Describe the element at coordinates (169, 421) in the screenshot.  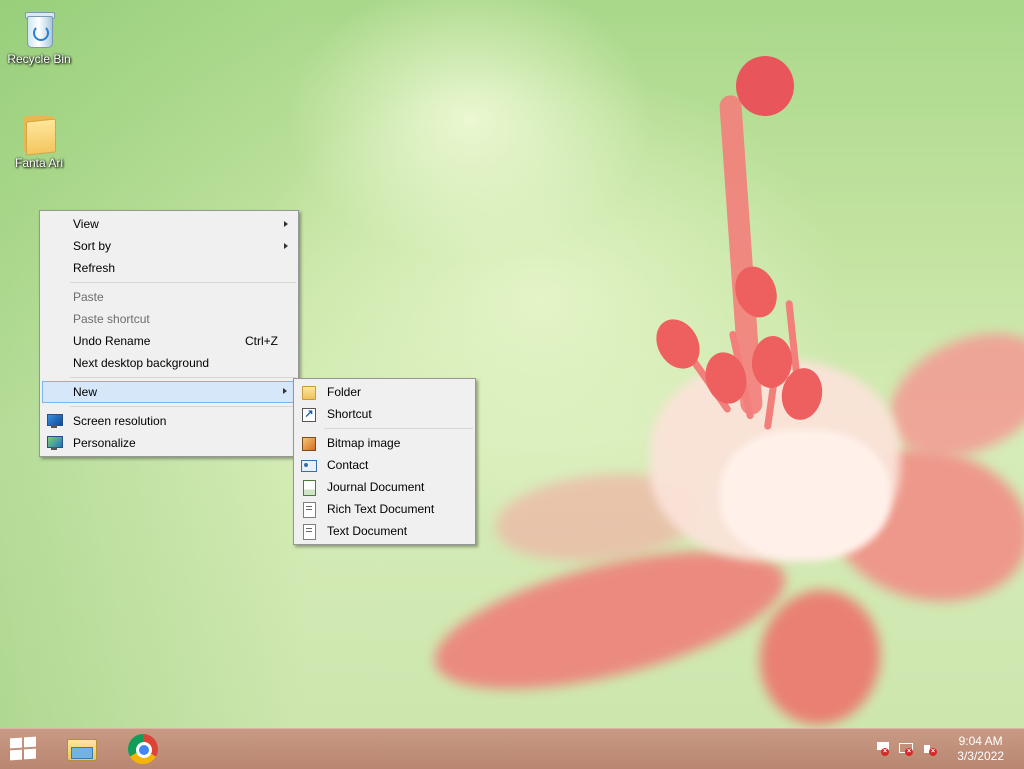
I see `menu-item-screen-resolution: Screen resolution` at that location.